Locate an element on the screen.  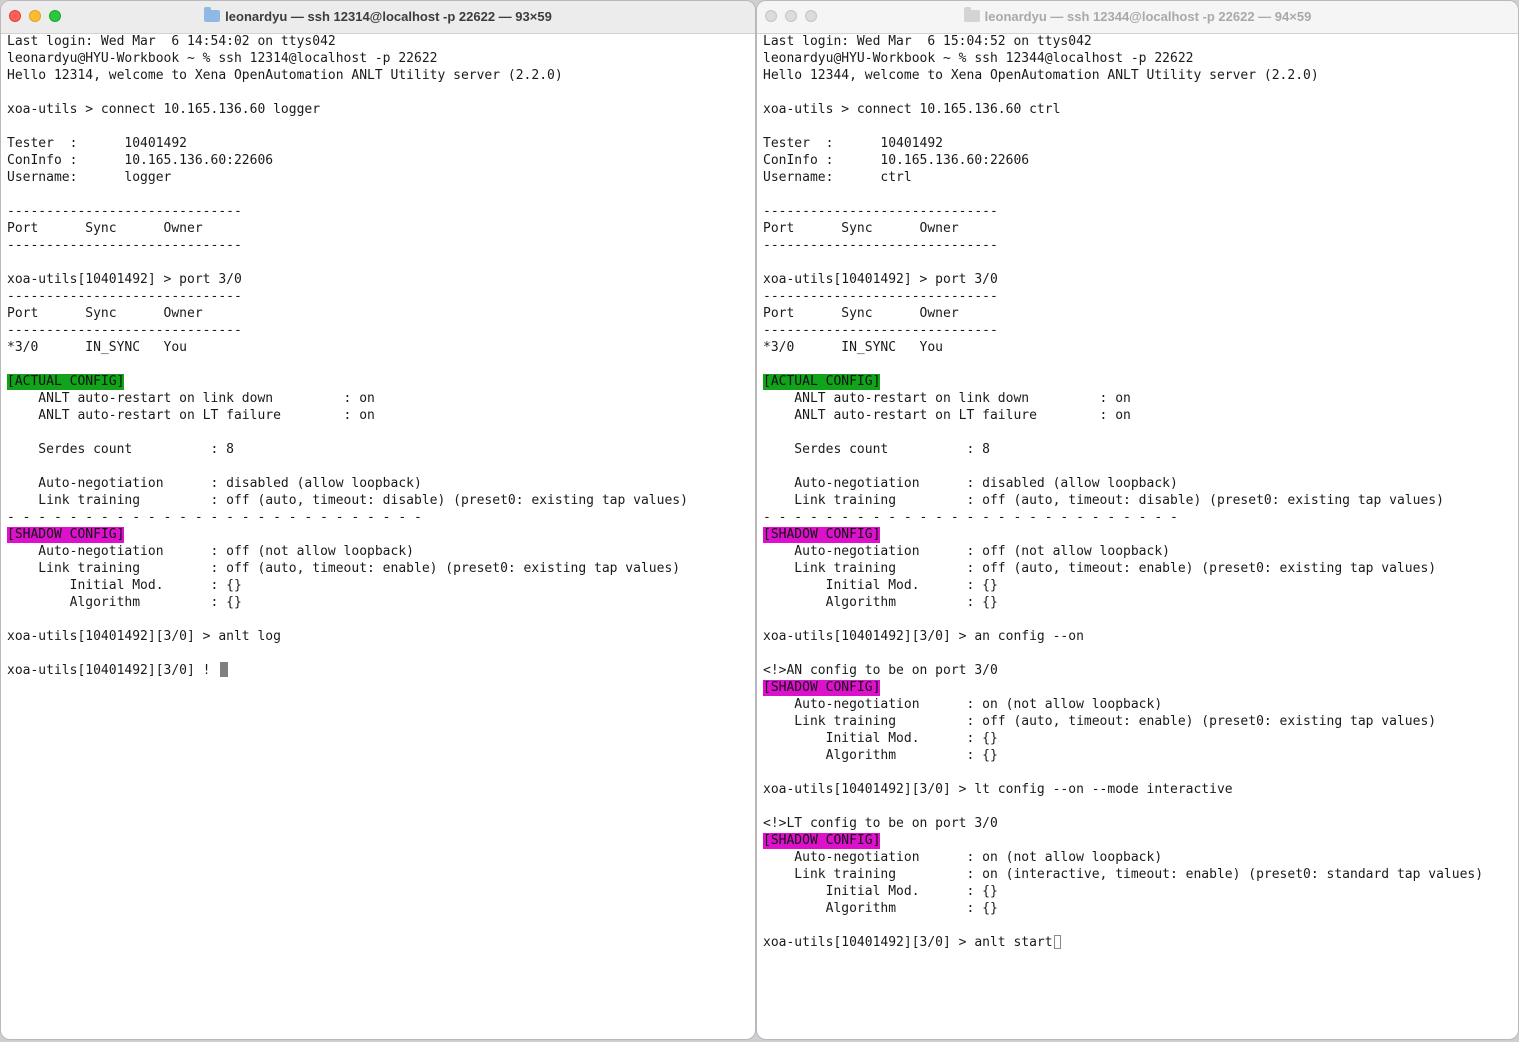
terminal-line-text: Tester : 10401492 is located at coordinates (97, 143).